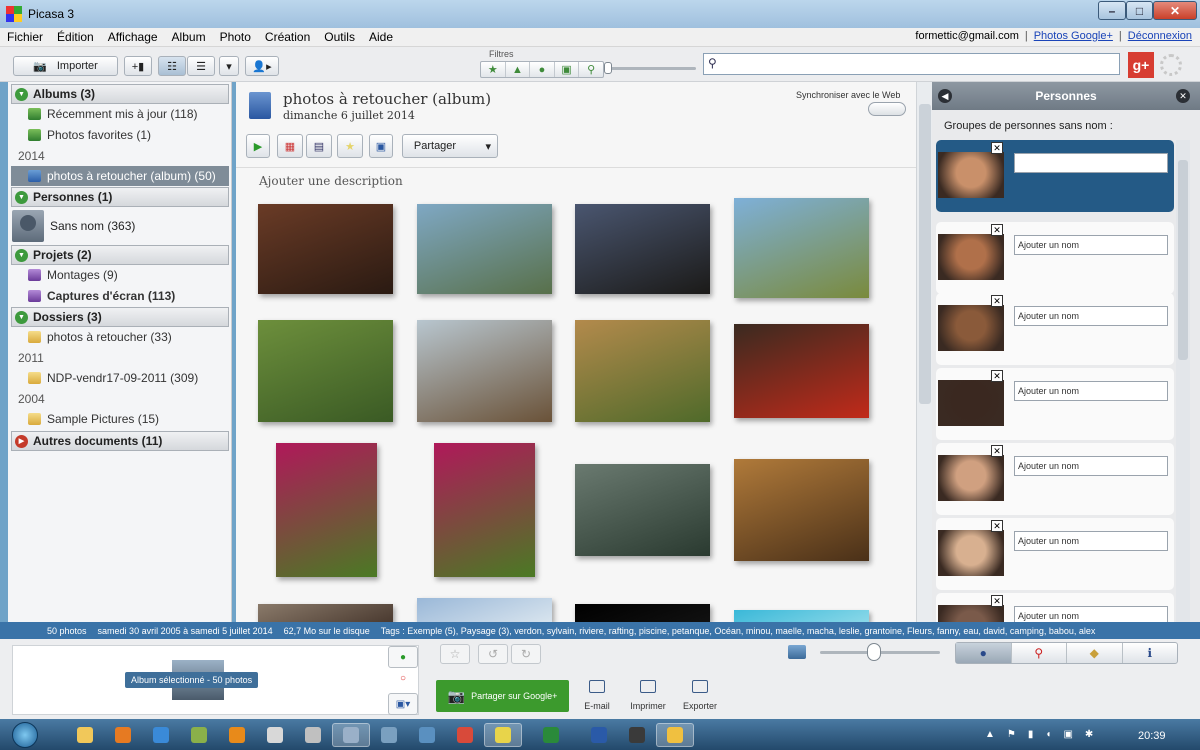 This screenshot has height=750, width=1200. Describe the element at coordinates (403, 657) in the screenshot. I see `hold-pin-button: ●` at that location.